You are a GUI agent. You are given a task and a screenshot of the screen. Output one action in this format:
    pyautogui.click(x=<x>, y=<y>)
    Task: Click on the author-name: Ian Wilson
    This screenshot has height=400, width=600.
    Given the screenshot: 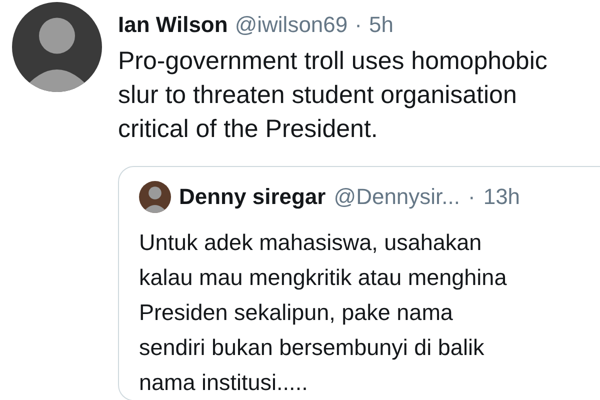 What is the action you would take?
    pyautogui.click(x=173, y=25)
    